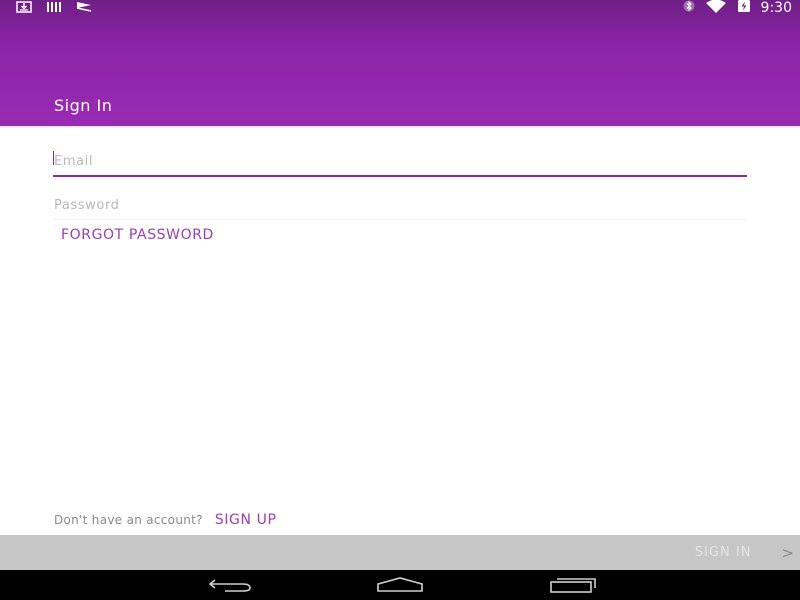 The image size is (800, 600). What do you see at coordinates (776, 8) in the screenshot?
I see `status-time: 9:30` at bounding box center [776, 8].